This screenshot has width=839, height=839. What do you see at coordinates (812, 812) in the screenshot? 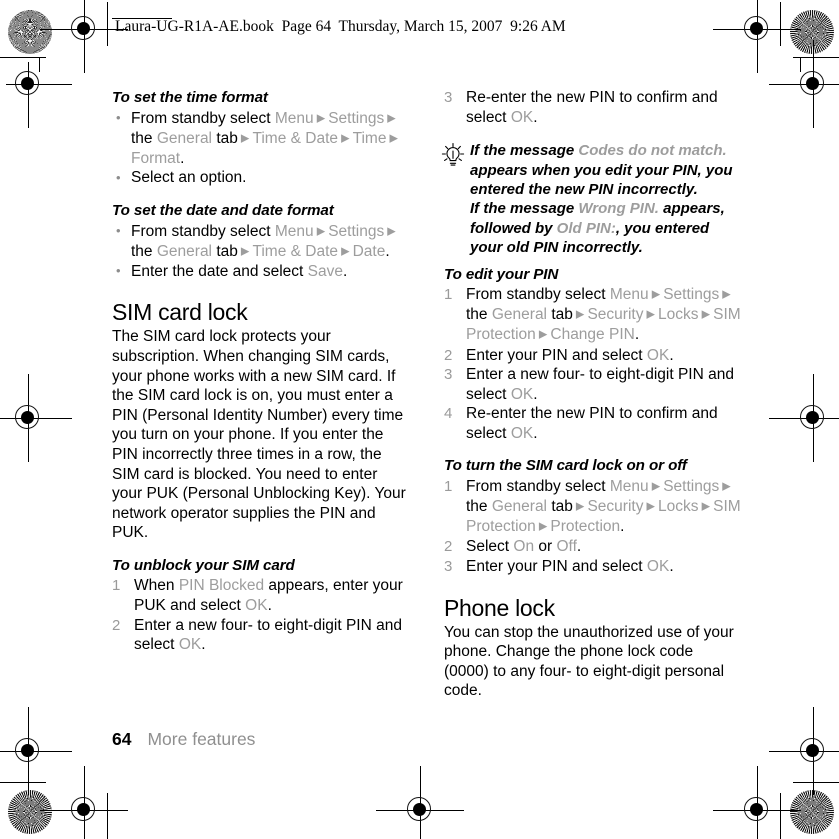
I see `registration-star-bottom-right` at bounding box center [812, 812].